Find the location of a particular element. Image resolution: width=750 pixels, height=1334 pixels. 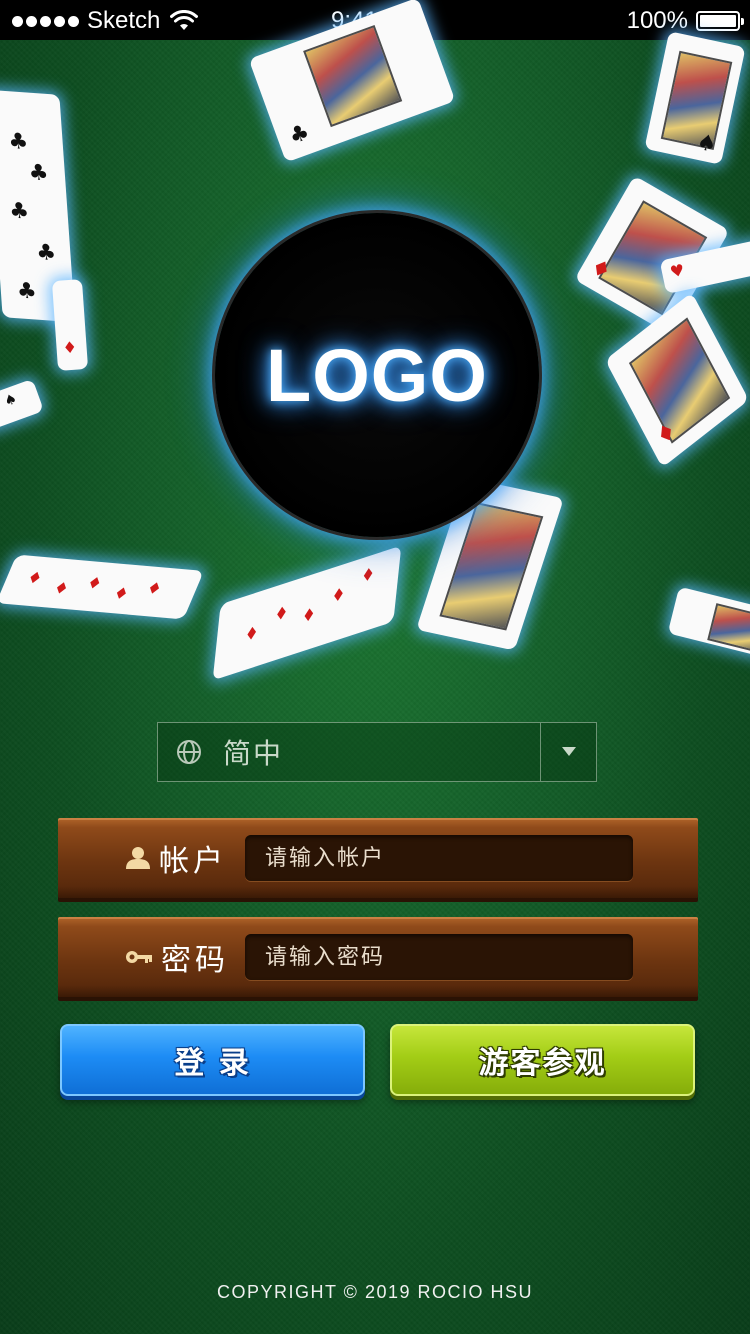

account-row: 帐户 is located at coordinates (378, 858).